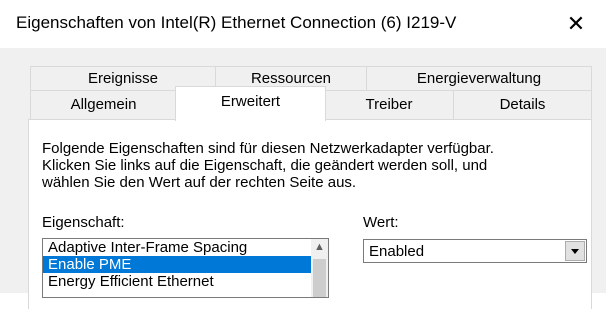 This screenshot has width=606, height=309. Describe the element at coordinates (475, 251) in the screenshot. I see `value-dropdown: Enabled` at that location.